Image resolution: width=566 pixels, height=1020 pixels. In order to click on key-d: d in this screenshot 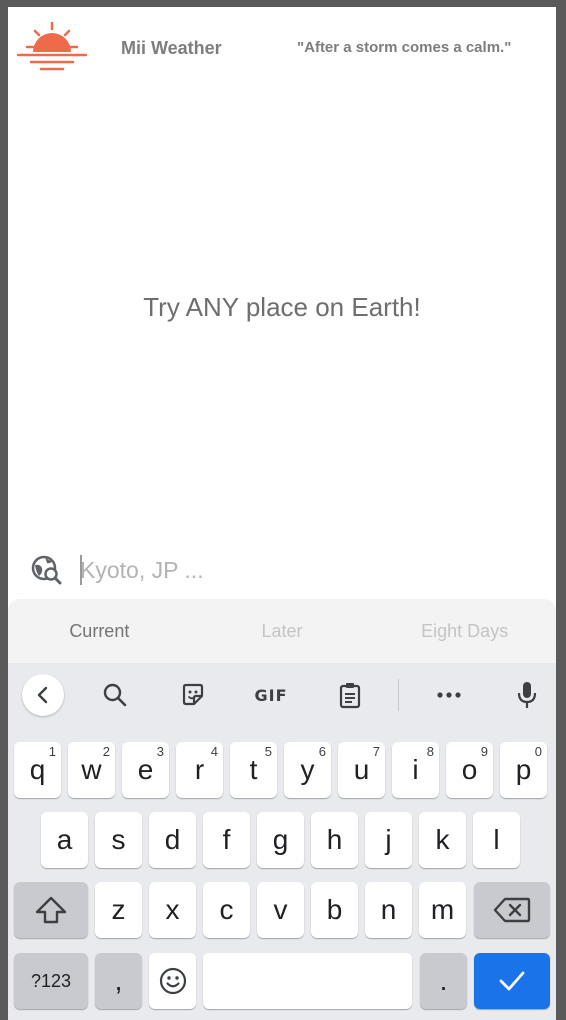, I will do `click(172, 840)`.